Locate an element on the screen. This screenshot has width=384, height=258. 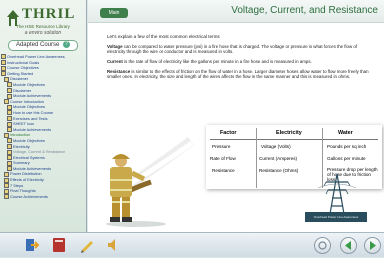
pencil-icon is located at coordinates (87, 245).